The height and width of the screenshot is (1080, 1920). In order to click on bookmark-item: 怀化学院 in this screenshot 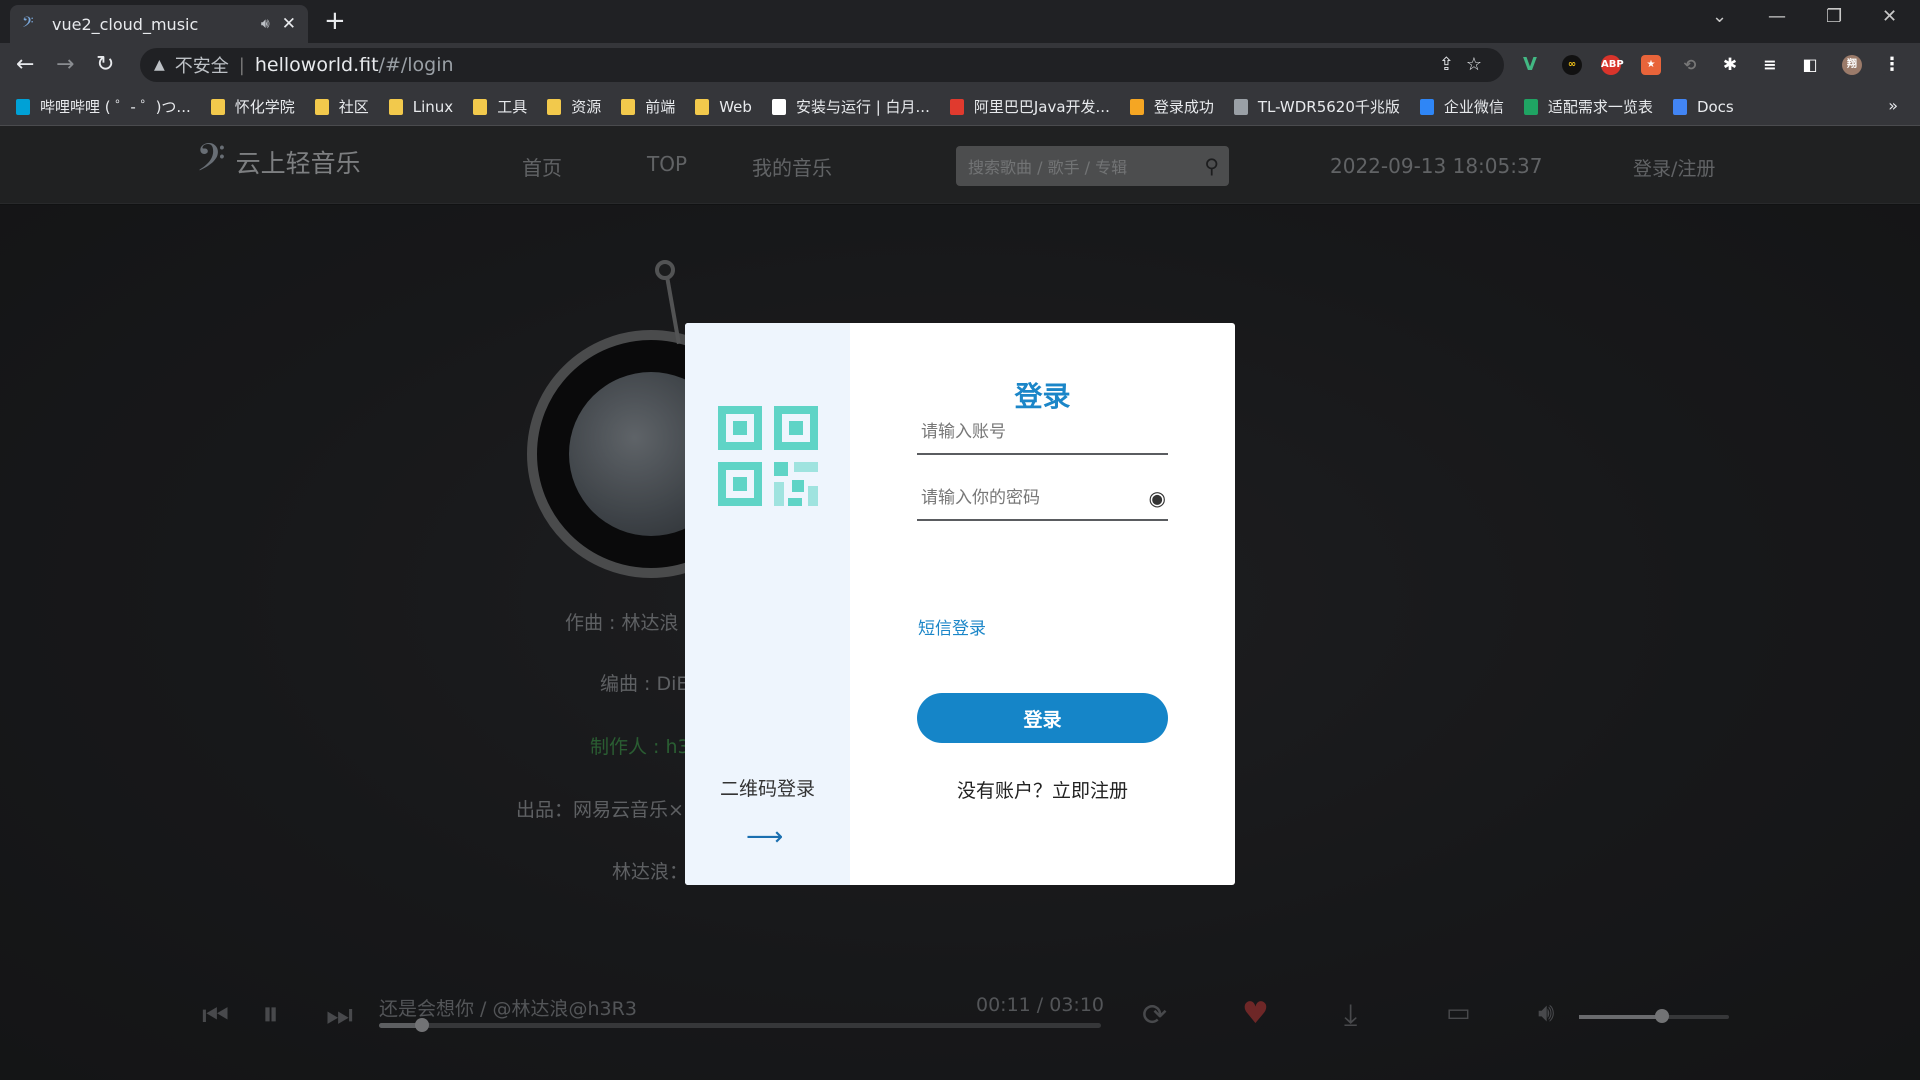, I will do `click(252, 106)`.